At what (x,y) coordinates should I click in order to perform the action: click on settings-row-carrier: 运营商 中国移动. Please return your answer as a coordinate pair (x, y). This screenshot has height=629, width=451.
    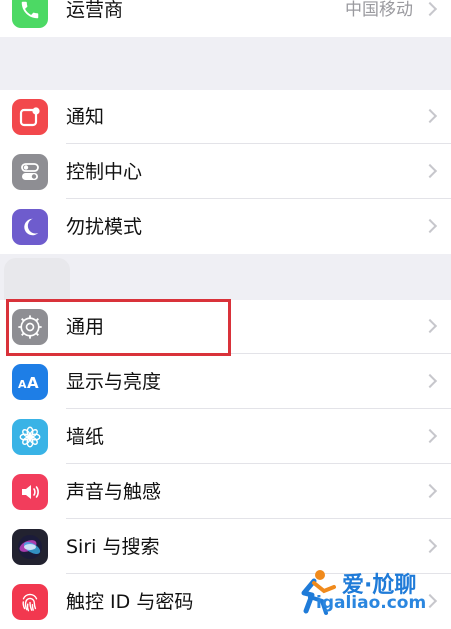
    Looking at the image, I should click on (225, 18).